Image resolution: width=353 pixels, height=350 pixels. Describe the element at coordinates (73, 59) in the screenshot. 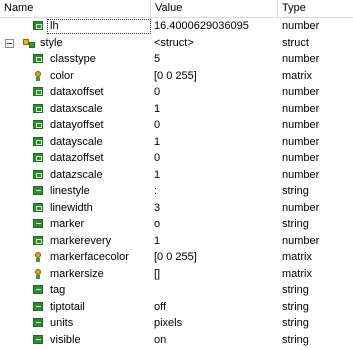

I see `variable-name: classtype` at that location.